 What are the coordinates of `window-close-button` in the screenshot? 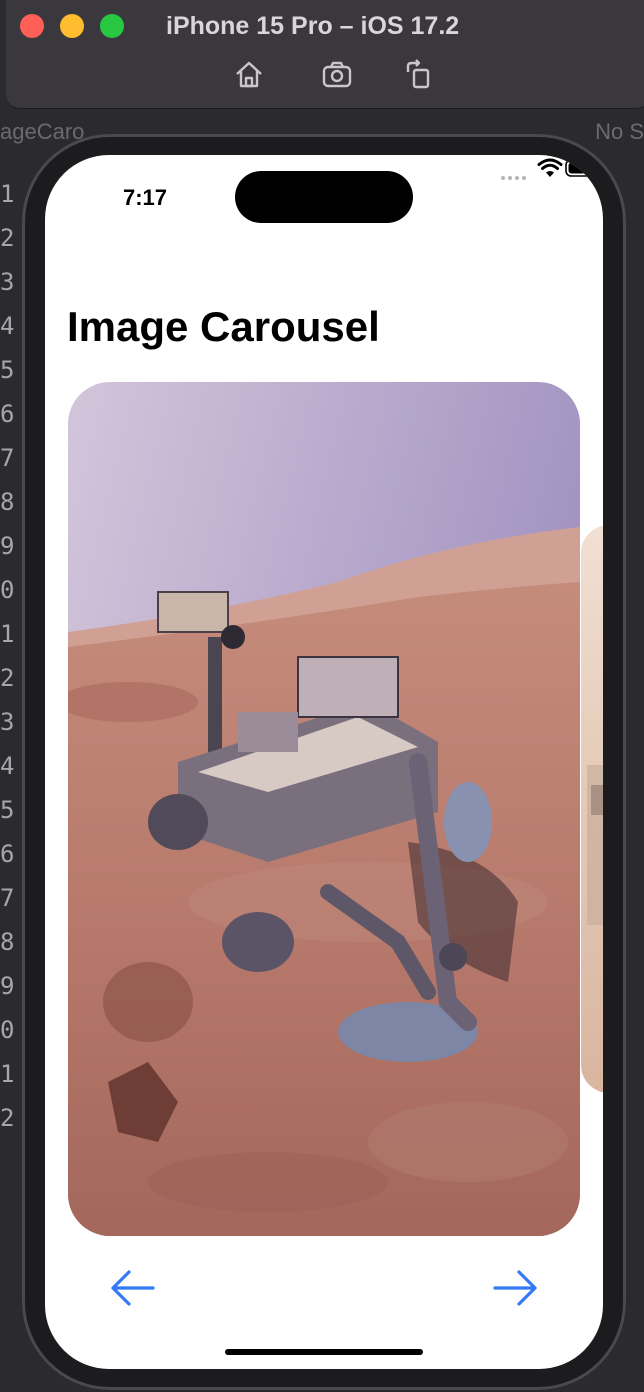 It's located at (32, 26).